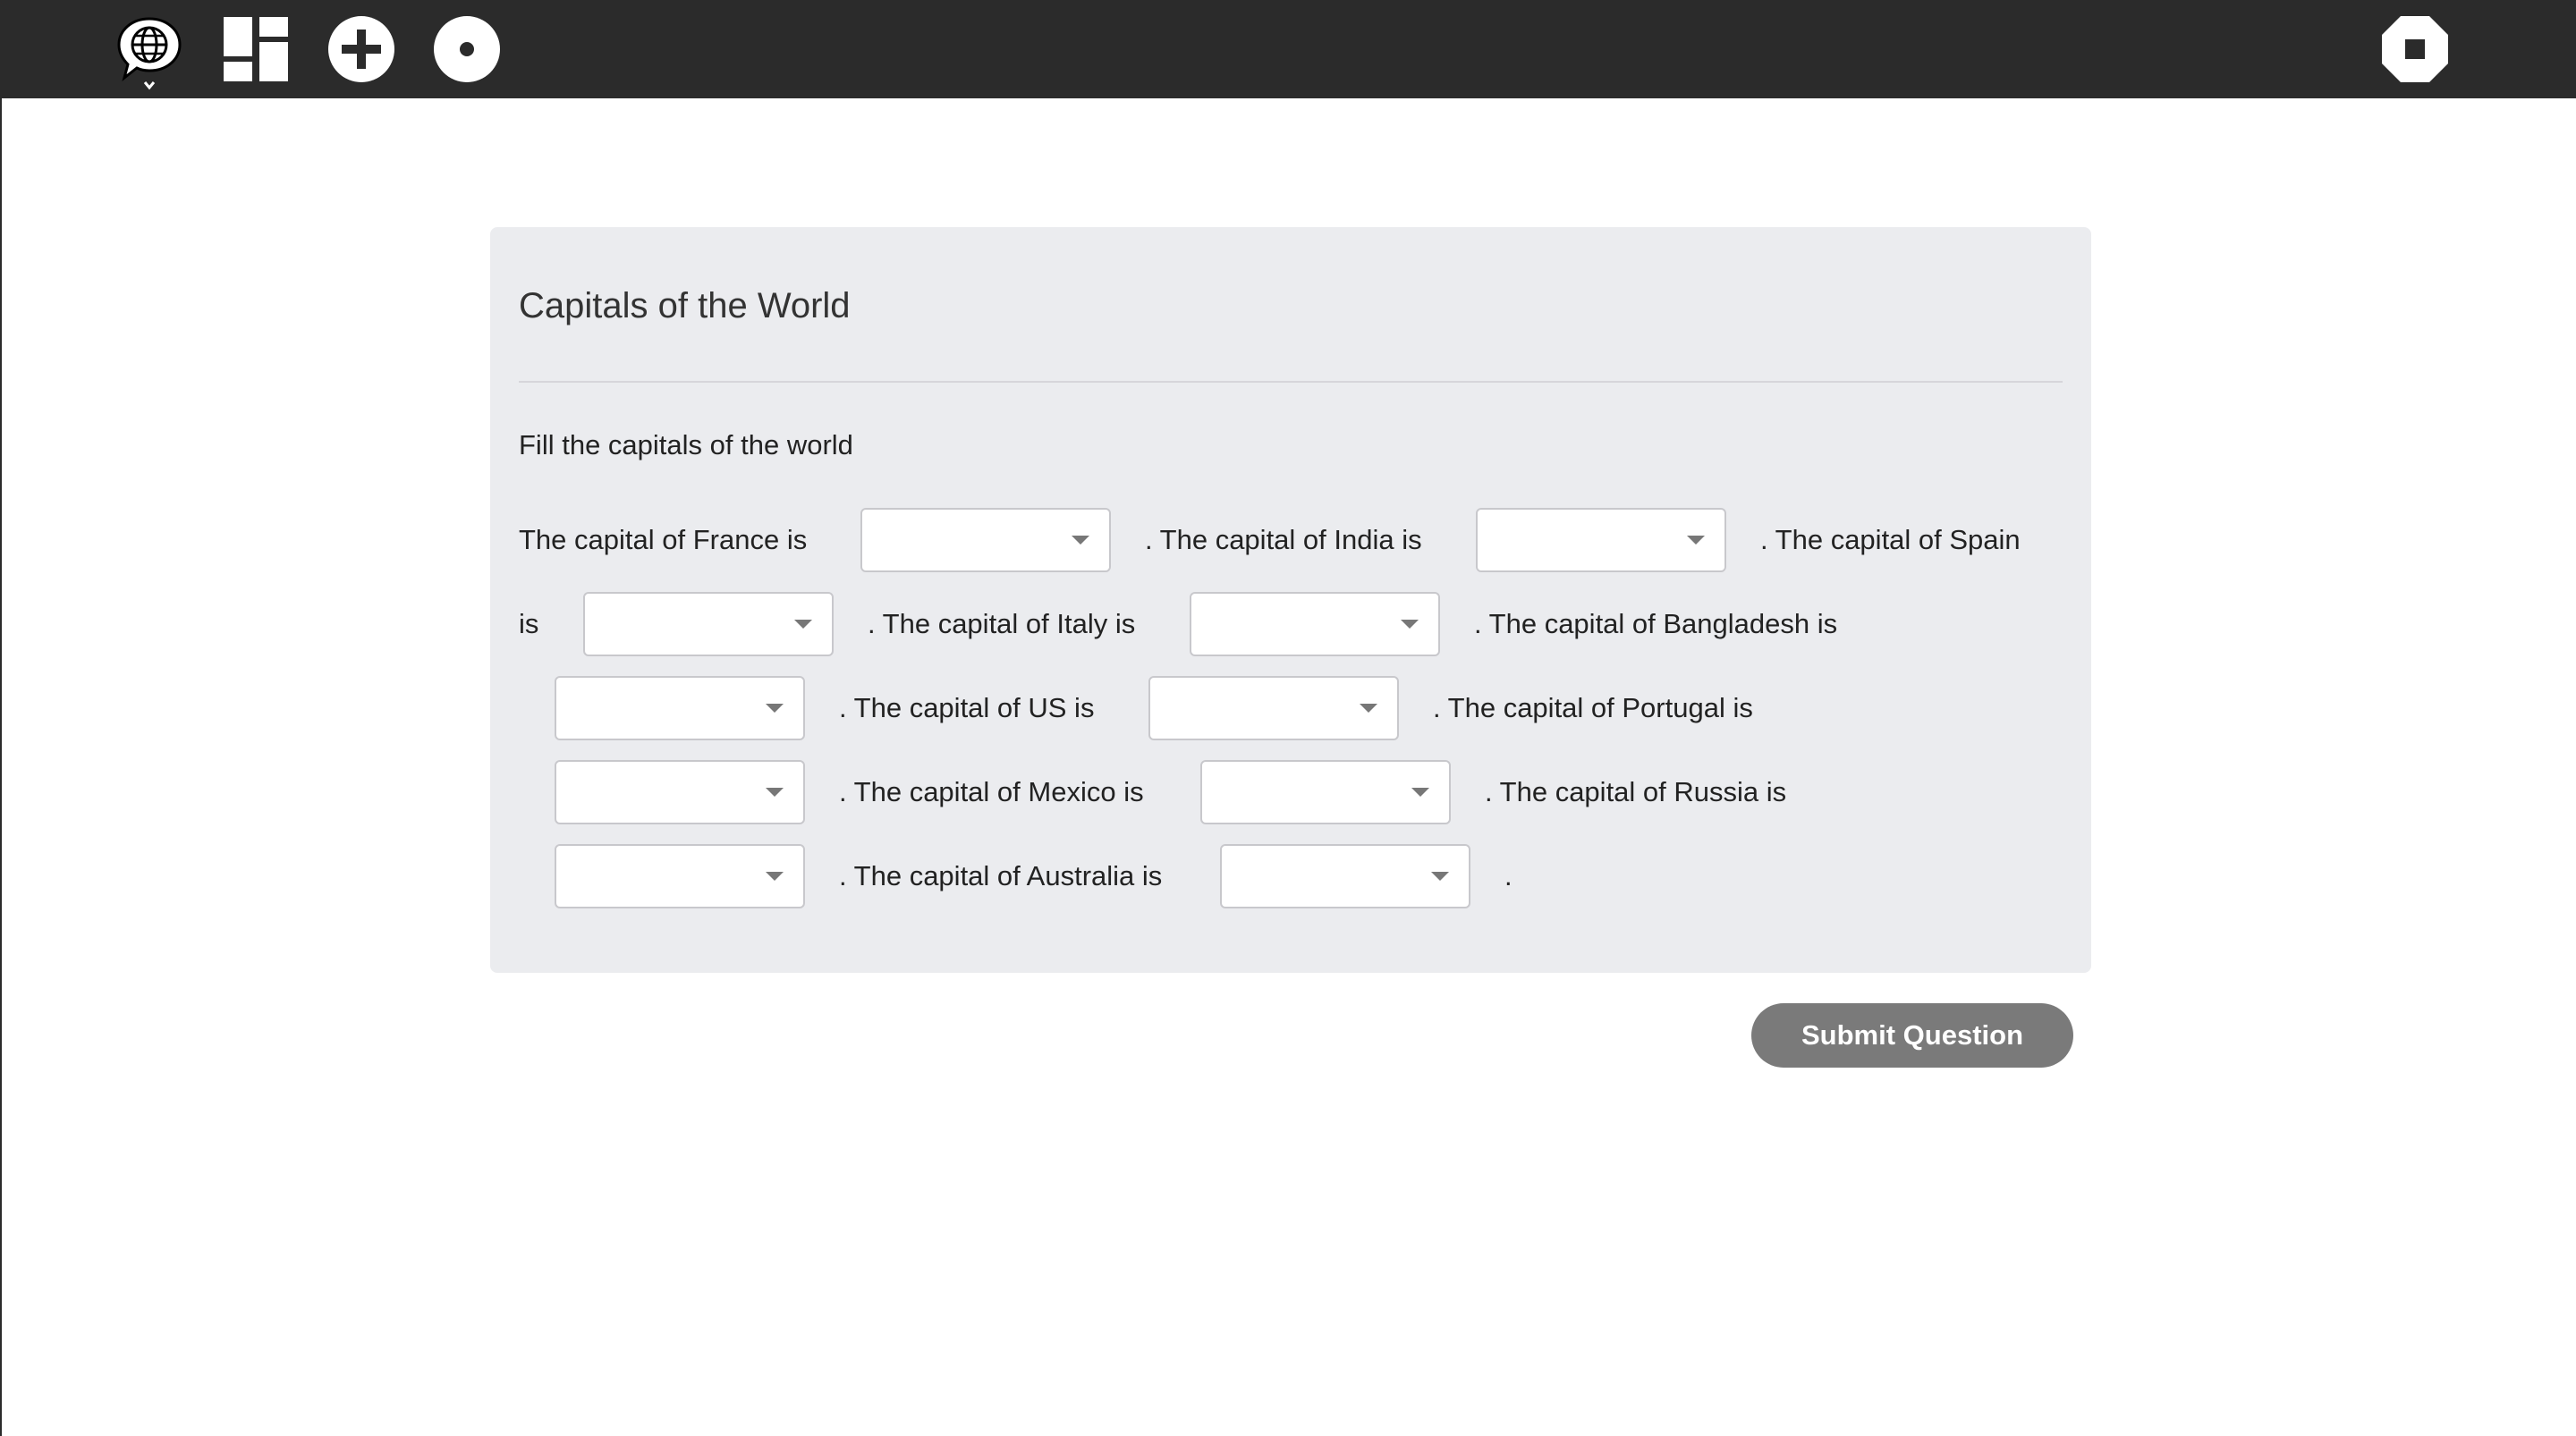  Describe the element at coordinates (361, 49) in the screenshot. I see `add-icon` at that location.